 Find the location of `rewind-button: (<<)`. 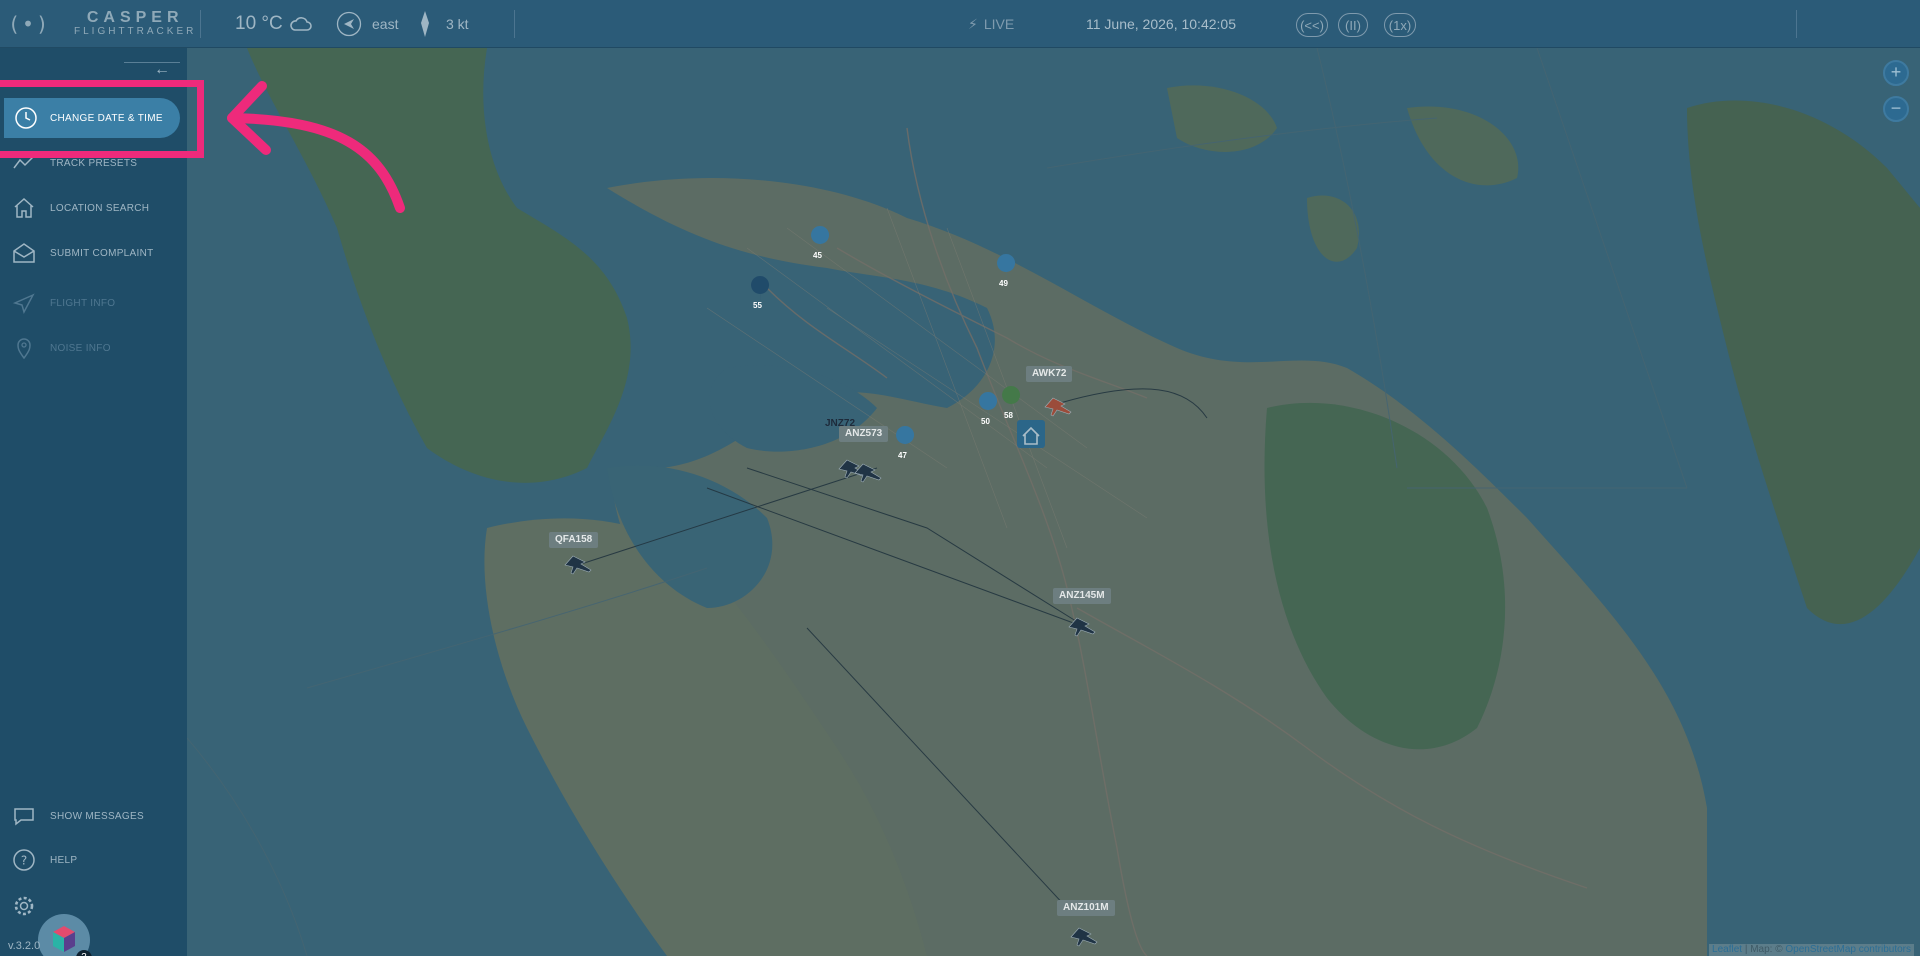

rewind-button: (<<) is located at coordinates (1312, 25).